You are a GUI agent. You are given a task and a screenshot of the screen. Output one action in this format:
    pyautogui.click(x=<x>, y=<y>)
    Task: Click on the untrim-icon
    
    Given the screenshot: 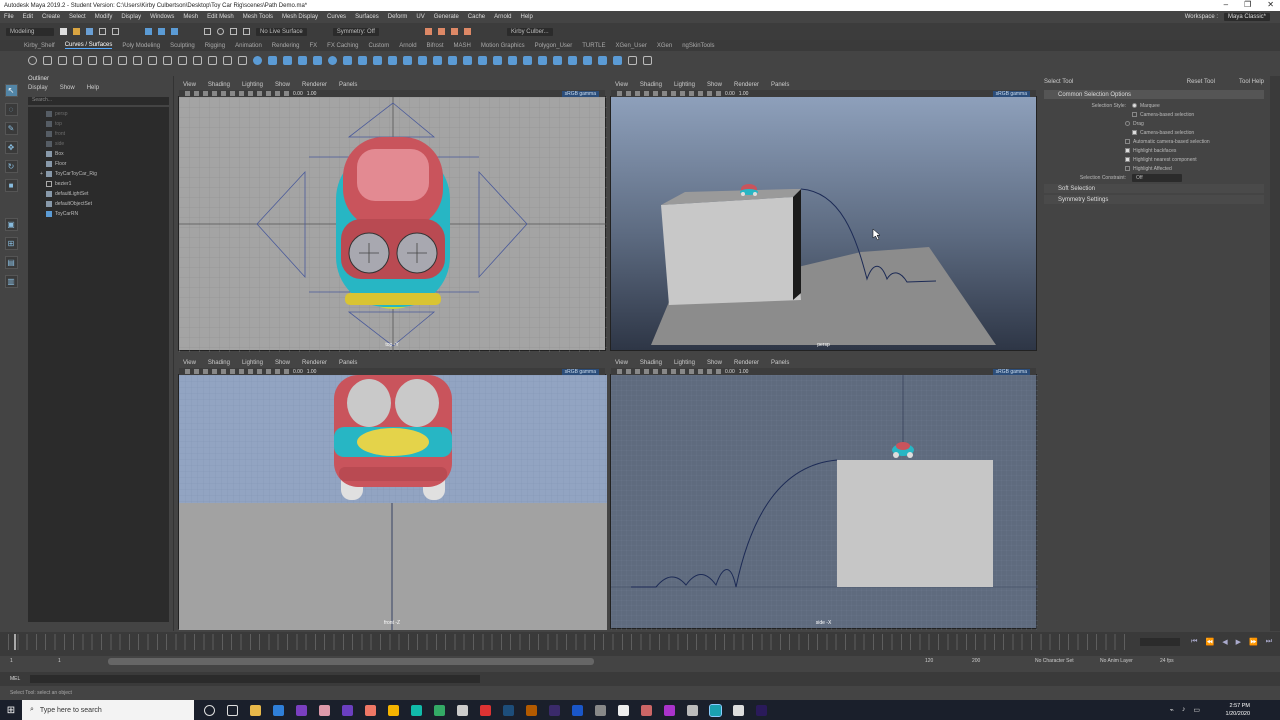 What is the action you would take?
    pyautogui.click(x=542, y=60)
    